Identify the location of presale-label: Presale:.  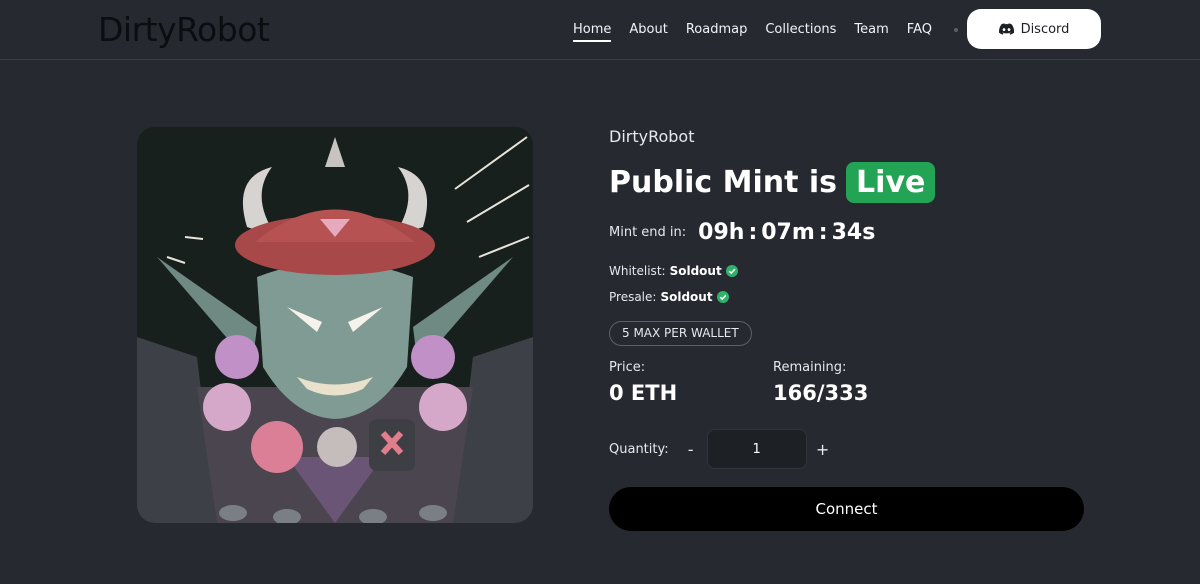
(633, 297).